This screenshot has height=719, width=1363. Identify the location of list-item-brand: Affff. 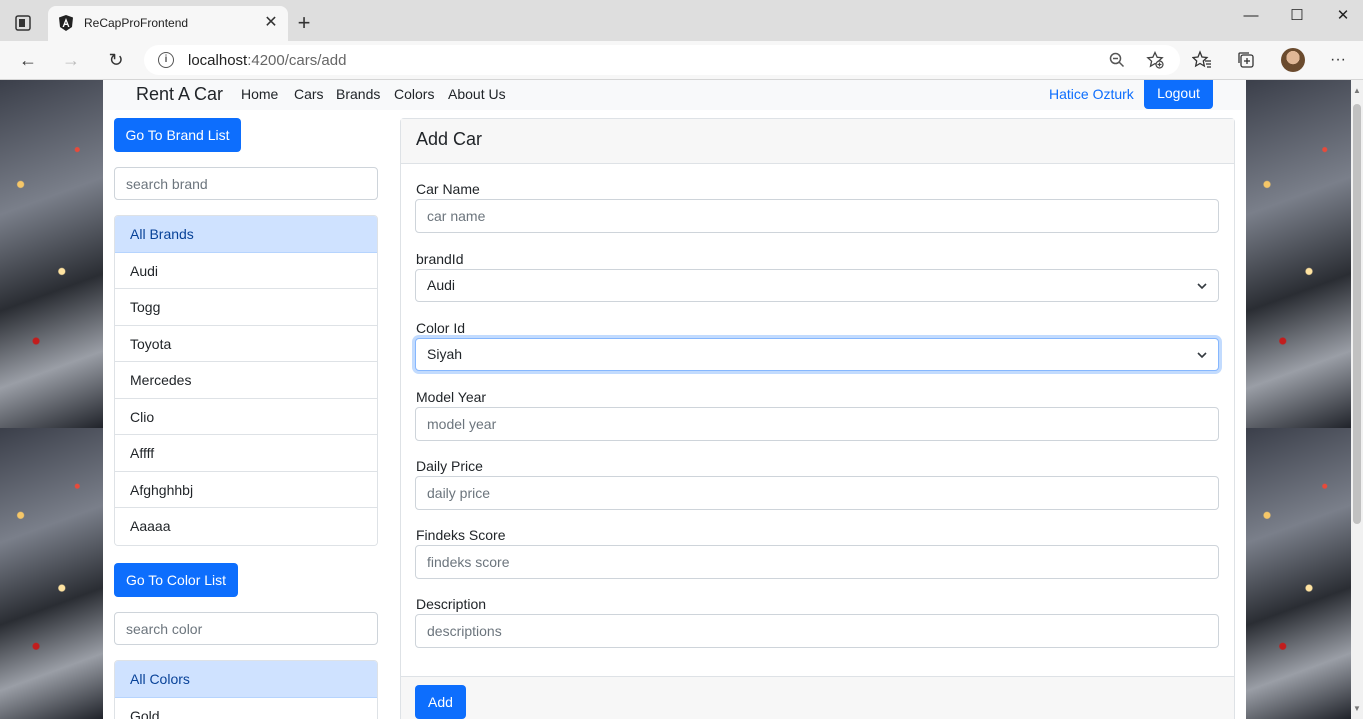
(246, 453).